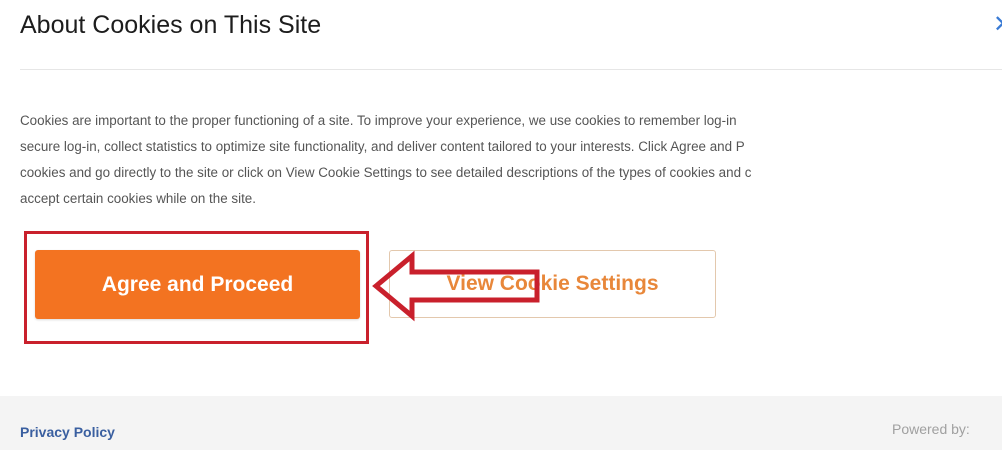 The width and height of the screenshot is (1002, 450). What do you see at coordinates (997, 25) in the screenshot?
I see `close-icon: ✕` at bounding box center [997, 25].